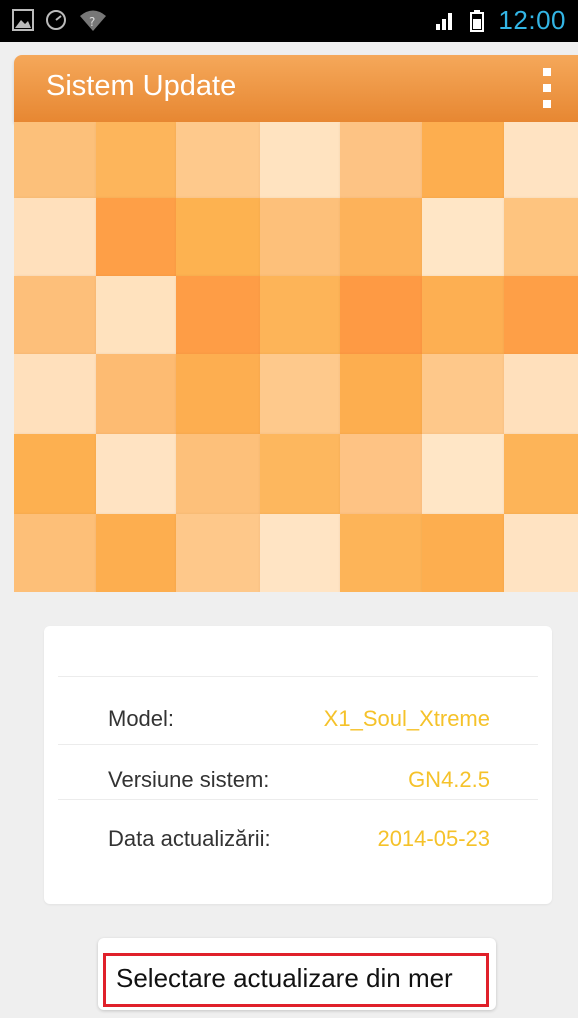 The height and width of the screenshot is (1018, 578). What do you see at coordinates (56, 20) in the screenshot?
I see `gauge-icon` at bounding box center [56, 20].